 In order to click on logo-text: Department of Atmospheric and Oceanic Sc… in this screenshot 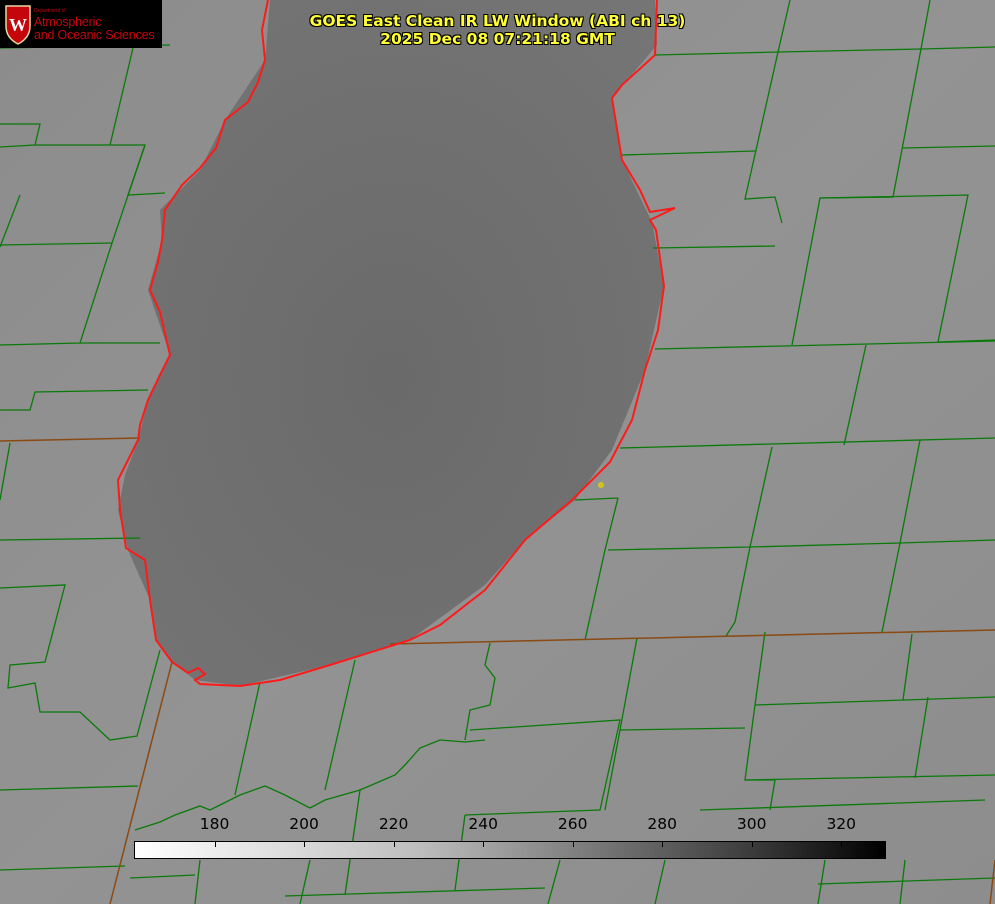, I will do `click(94, 25)`.